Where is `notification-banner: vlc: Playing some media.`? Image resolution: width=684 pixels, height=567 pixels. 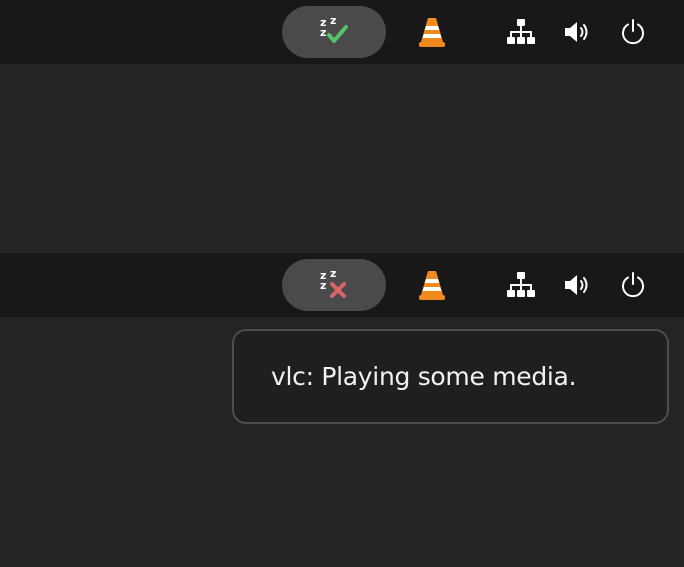
notification-banner: vlc: Playing some media. is located at coordinates (450, 376).